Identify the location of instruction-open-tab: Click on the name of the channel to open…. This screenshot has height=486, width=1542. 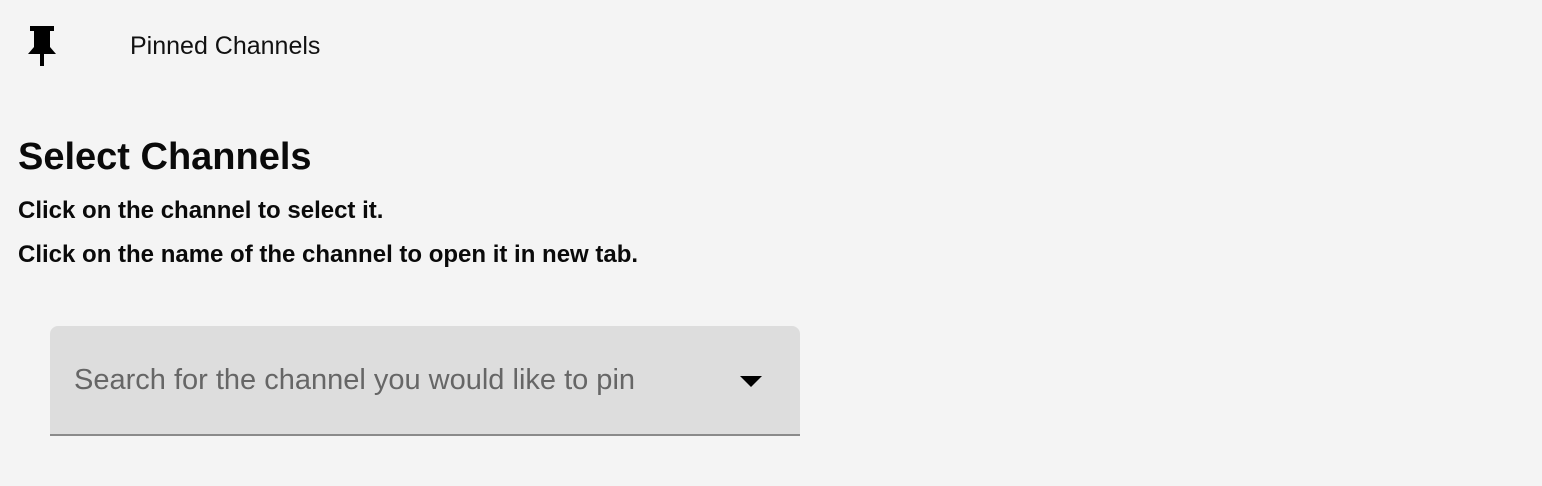
(328, 254).